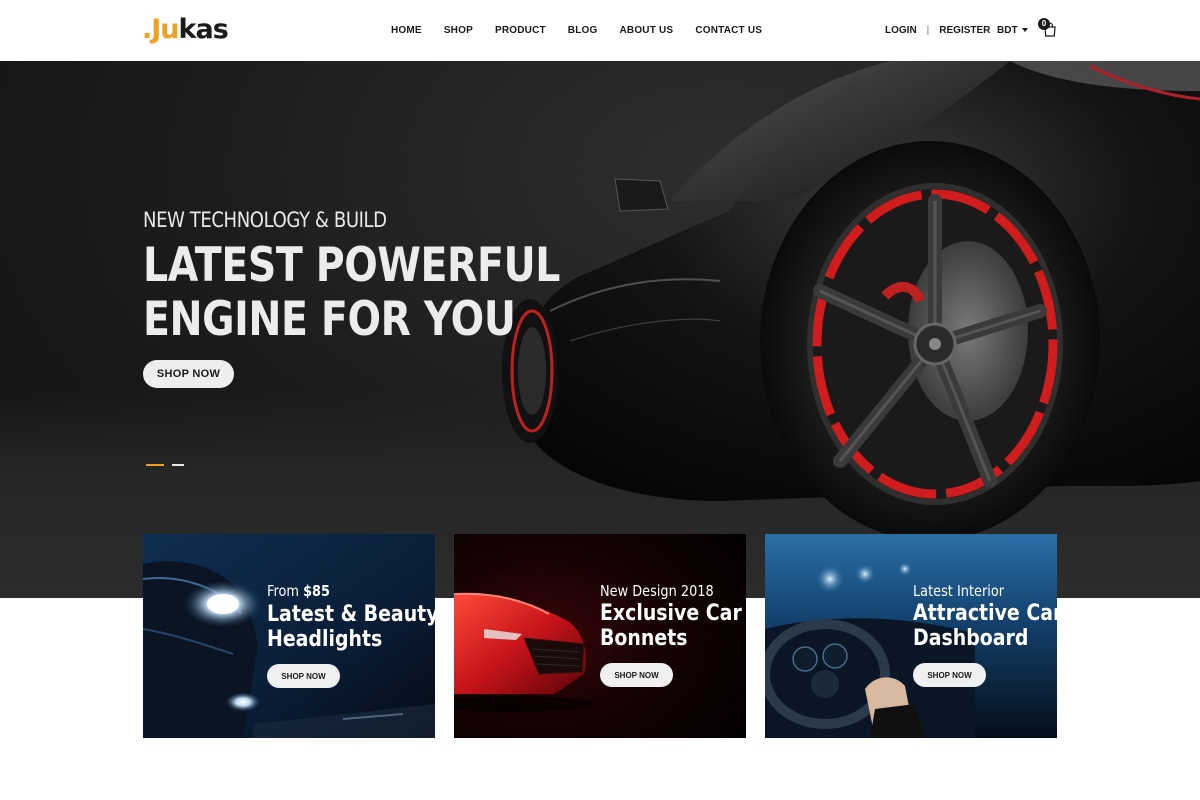 This screenshot has height=800, width=1200. Describe the element at coordinates (458, 31) in the screenshot. I see `nav-shop: SHOP` at that location.